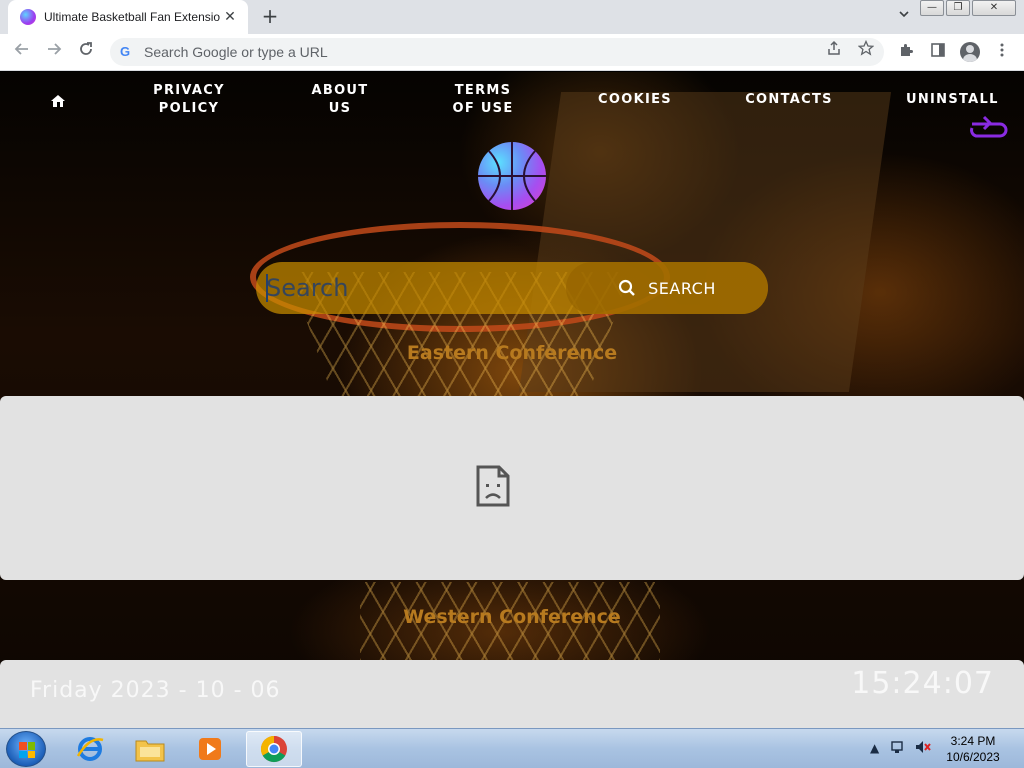 This screenshot has width=1024, height=768. Describe the element at coordinates (973, 741) in the screenshot. I see `system-clock-time: 3:24 PM` at that location.